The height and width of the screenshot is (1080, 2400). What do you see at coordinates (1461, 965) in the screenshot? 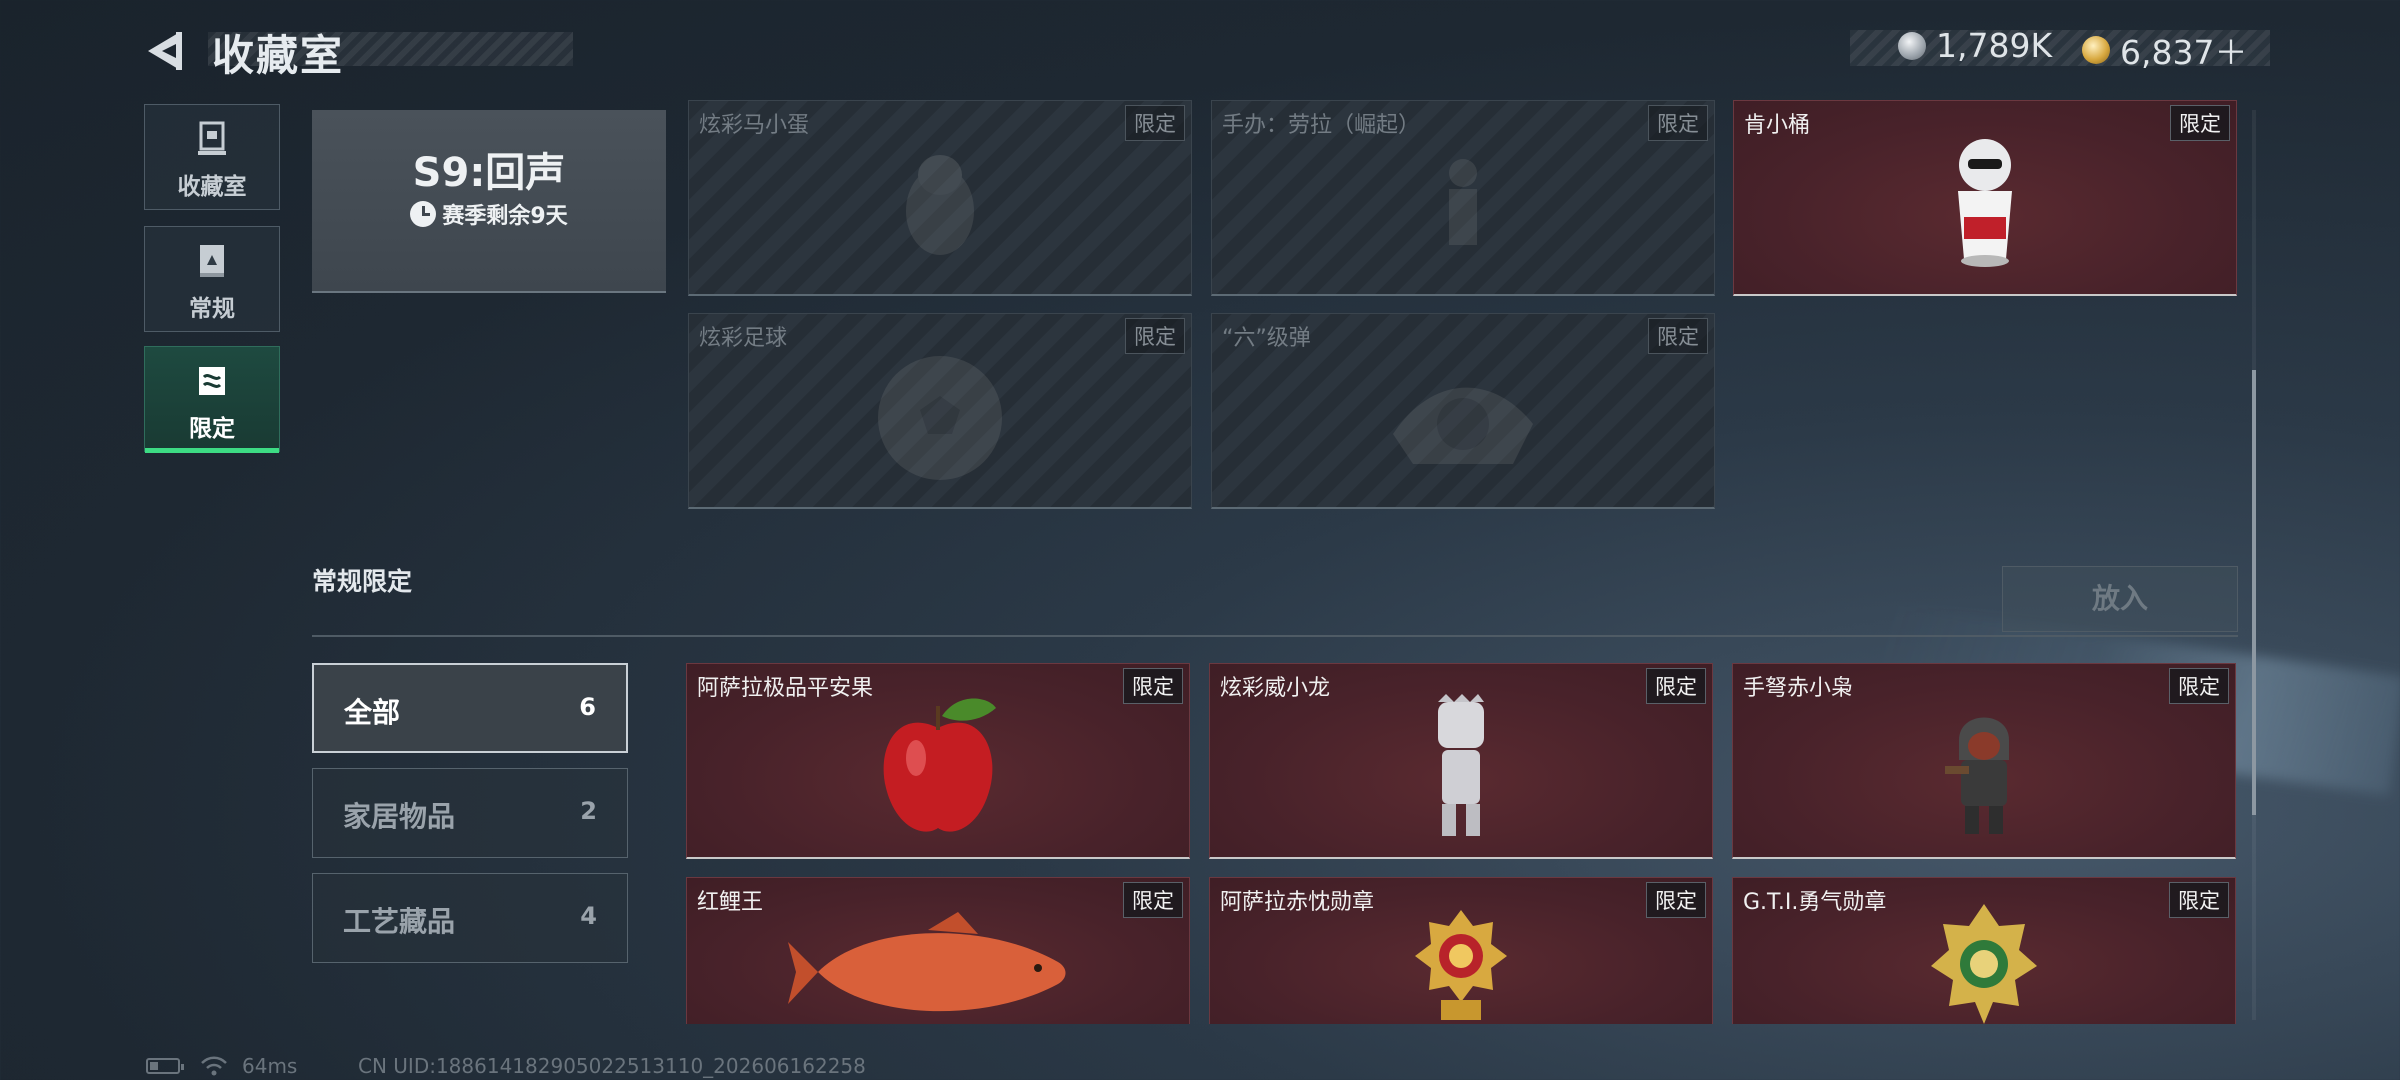
I see `medal-icon` at bounding box center [1461, 965].